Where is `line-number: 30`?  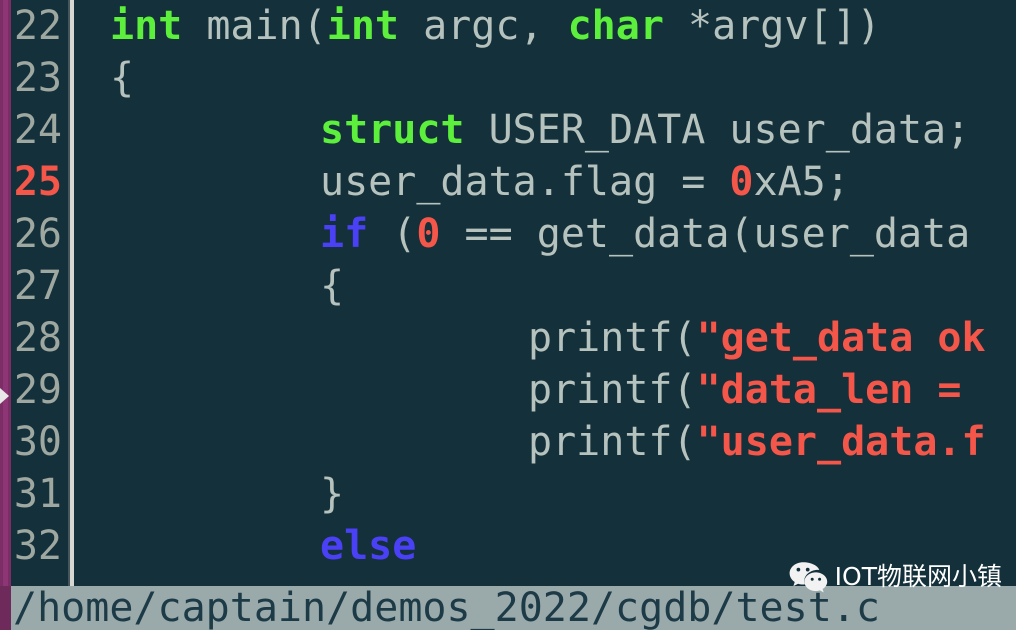 line-number: 30 is located at coordinates (37, 442).